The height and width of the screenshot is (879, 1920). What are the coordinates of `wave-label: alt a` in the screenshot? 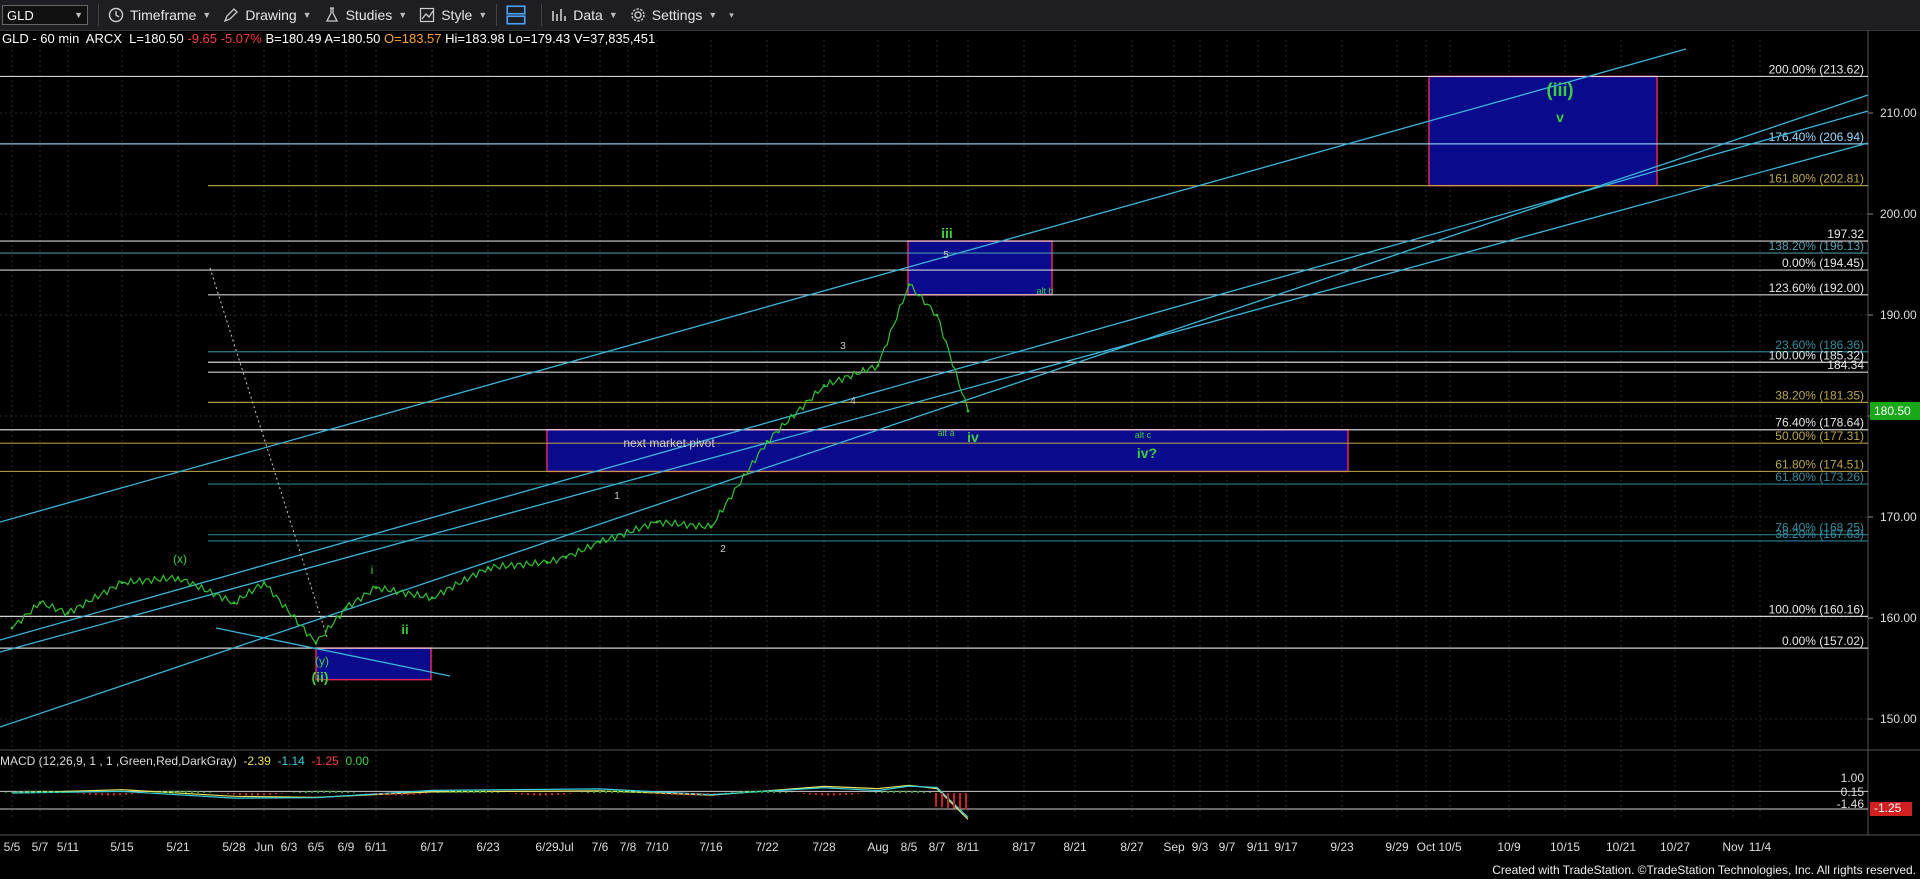 It's located at (945, 433).